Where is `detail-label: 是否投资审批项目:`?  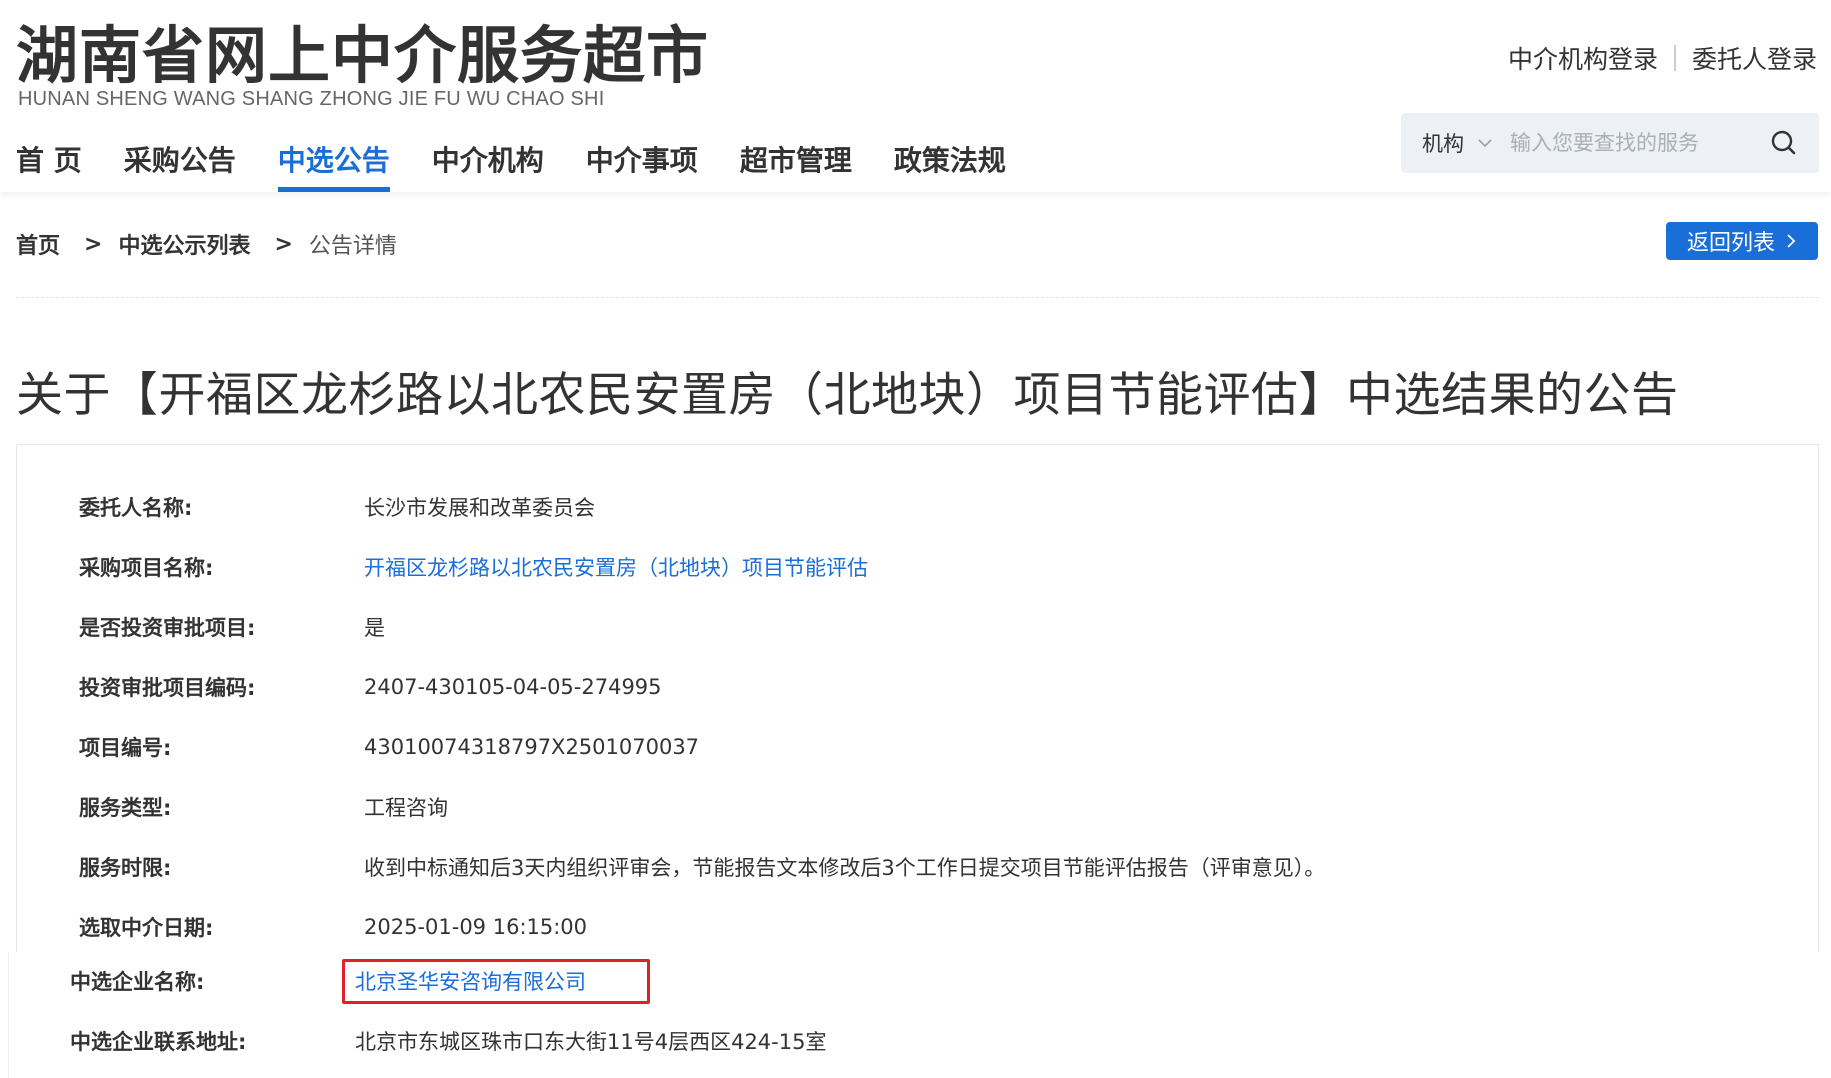 detail-label: 是否投资审批项目: is located at coordinates (167, 628).